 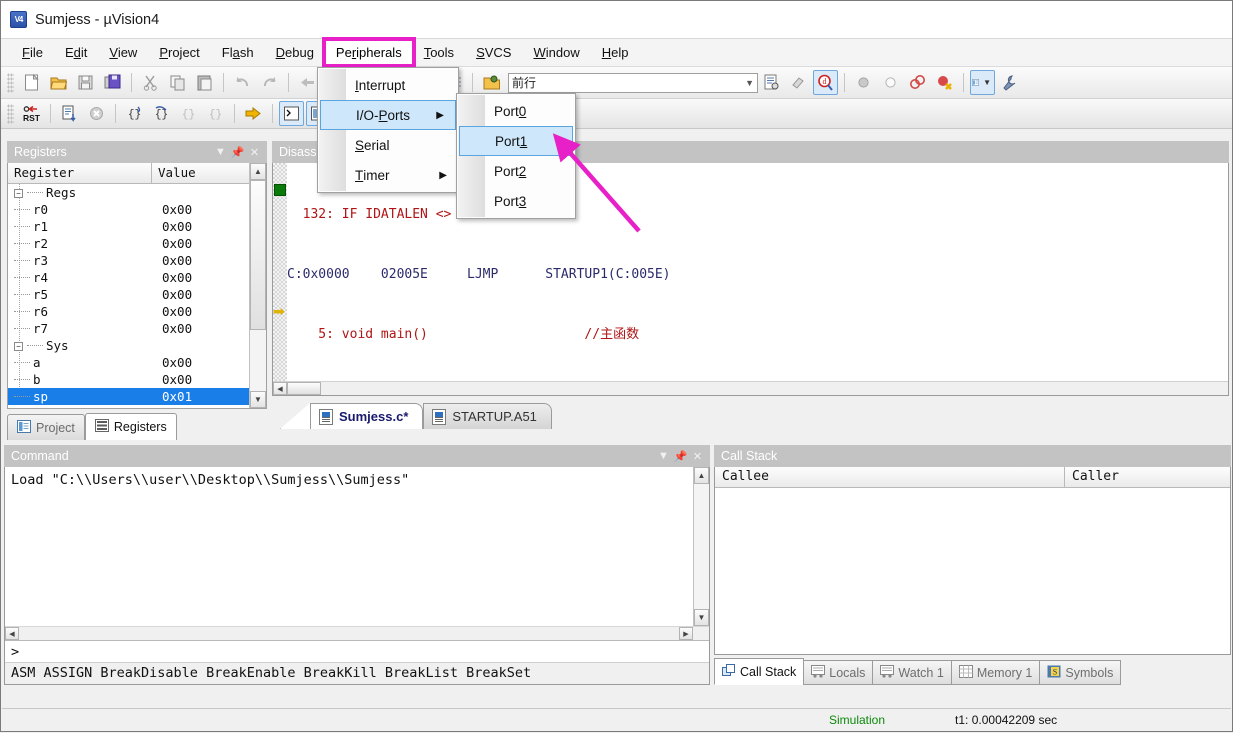 I want to click on table-row: a 0x00, so click(x=128, y=362).